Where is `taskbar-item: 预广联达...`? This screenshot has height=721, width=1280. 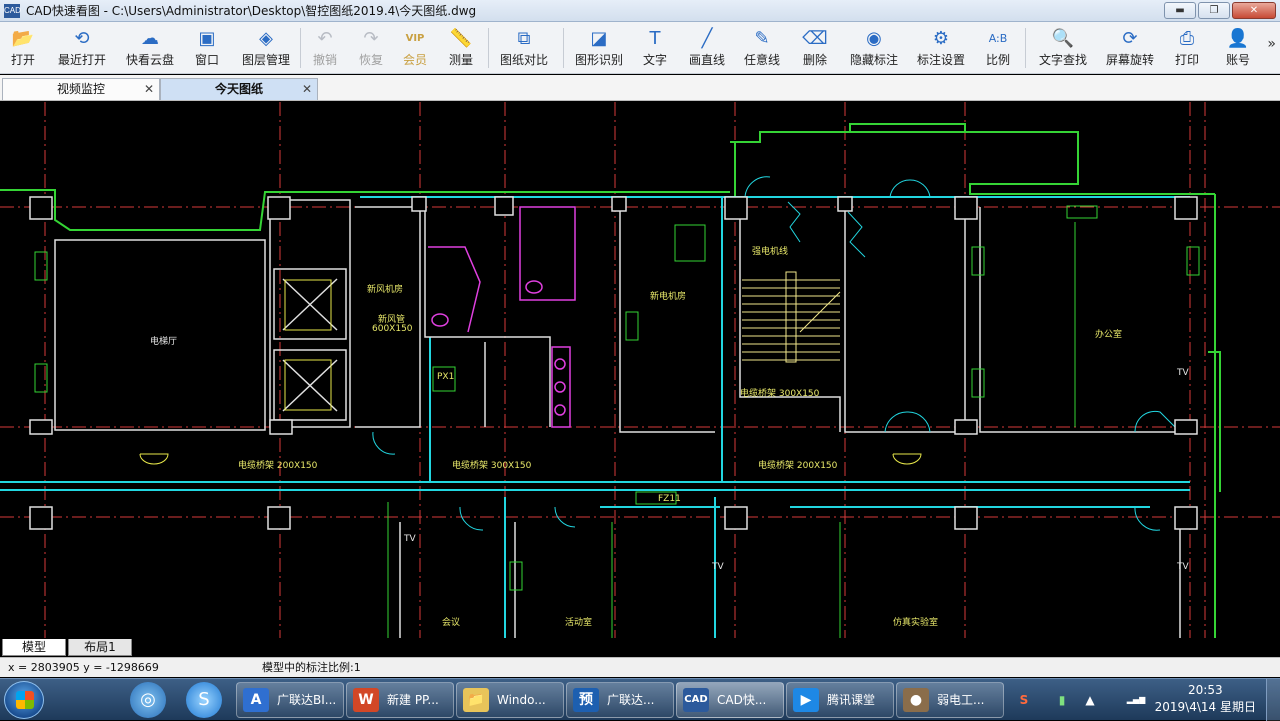
taskbar-item: 预广联达... is located at coordinates (620, 700).